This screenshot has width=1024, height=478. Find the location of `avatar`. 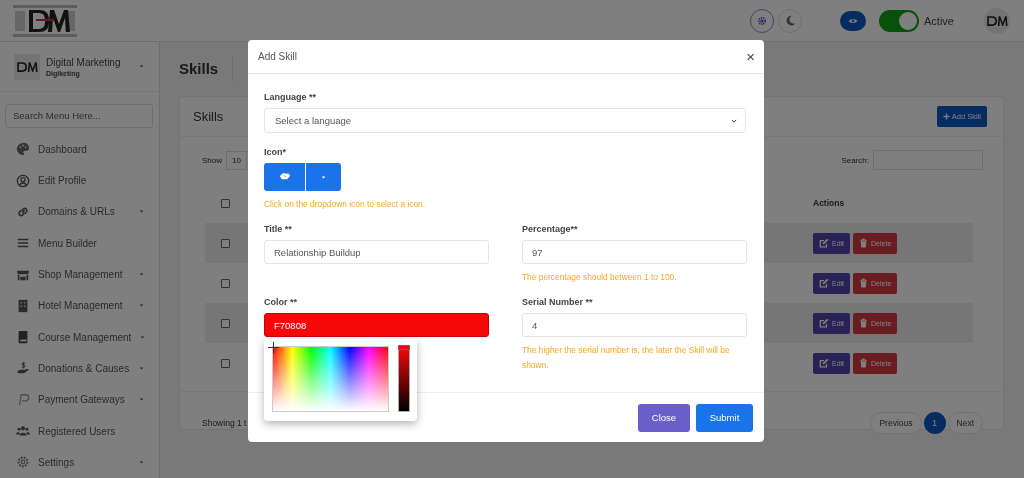

avatar is located at coordinates (997, 20).